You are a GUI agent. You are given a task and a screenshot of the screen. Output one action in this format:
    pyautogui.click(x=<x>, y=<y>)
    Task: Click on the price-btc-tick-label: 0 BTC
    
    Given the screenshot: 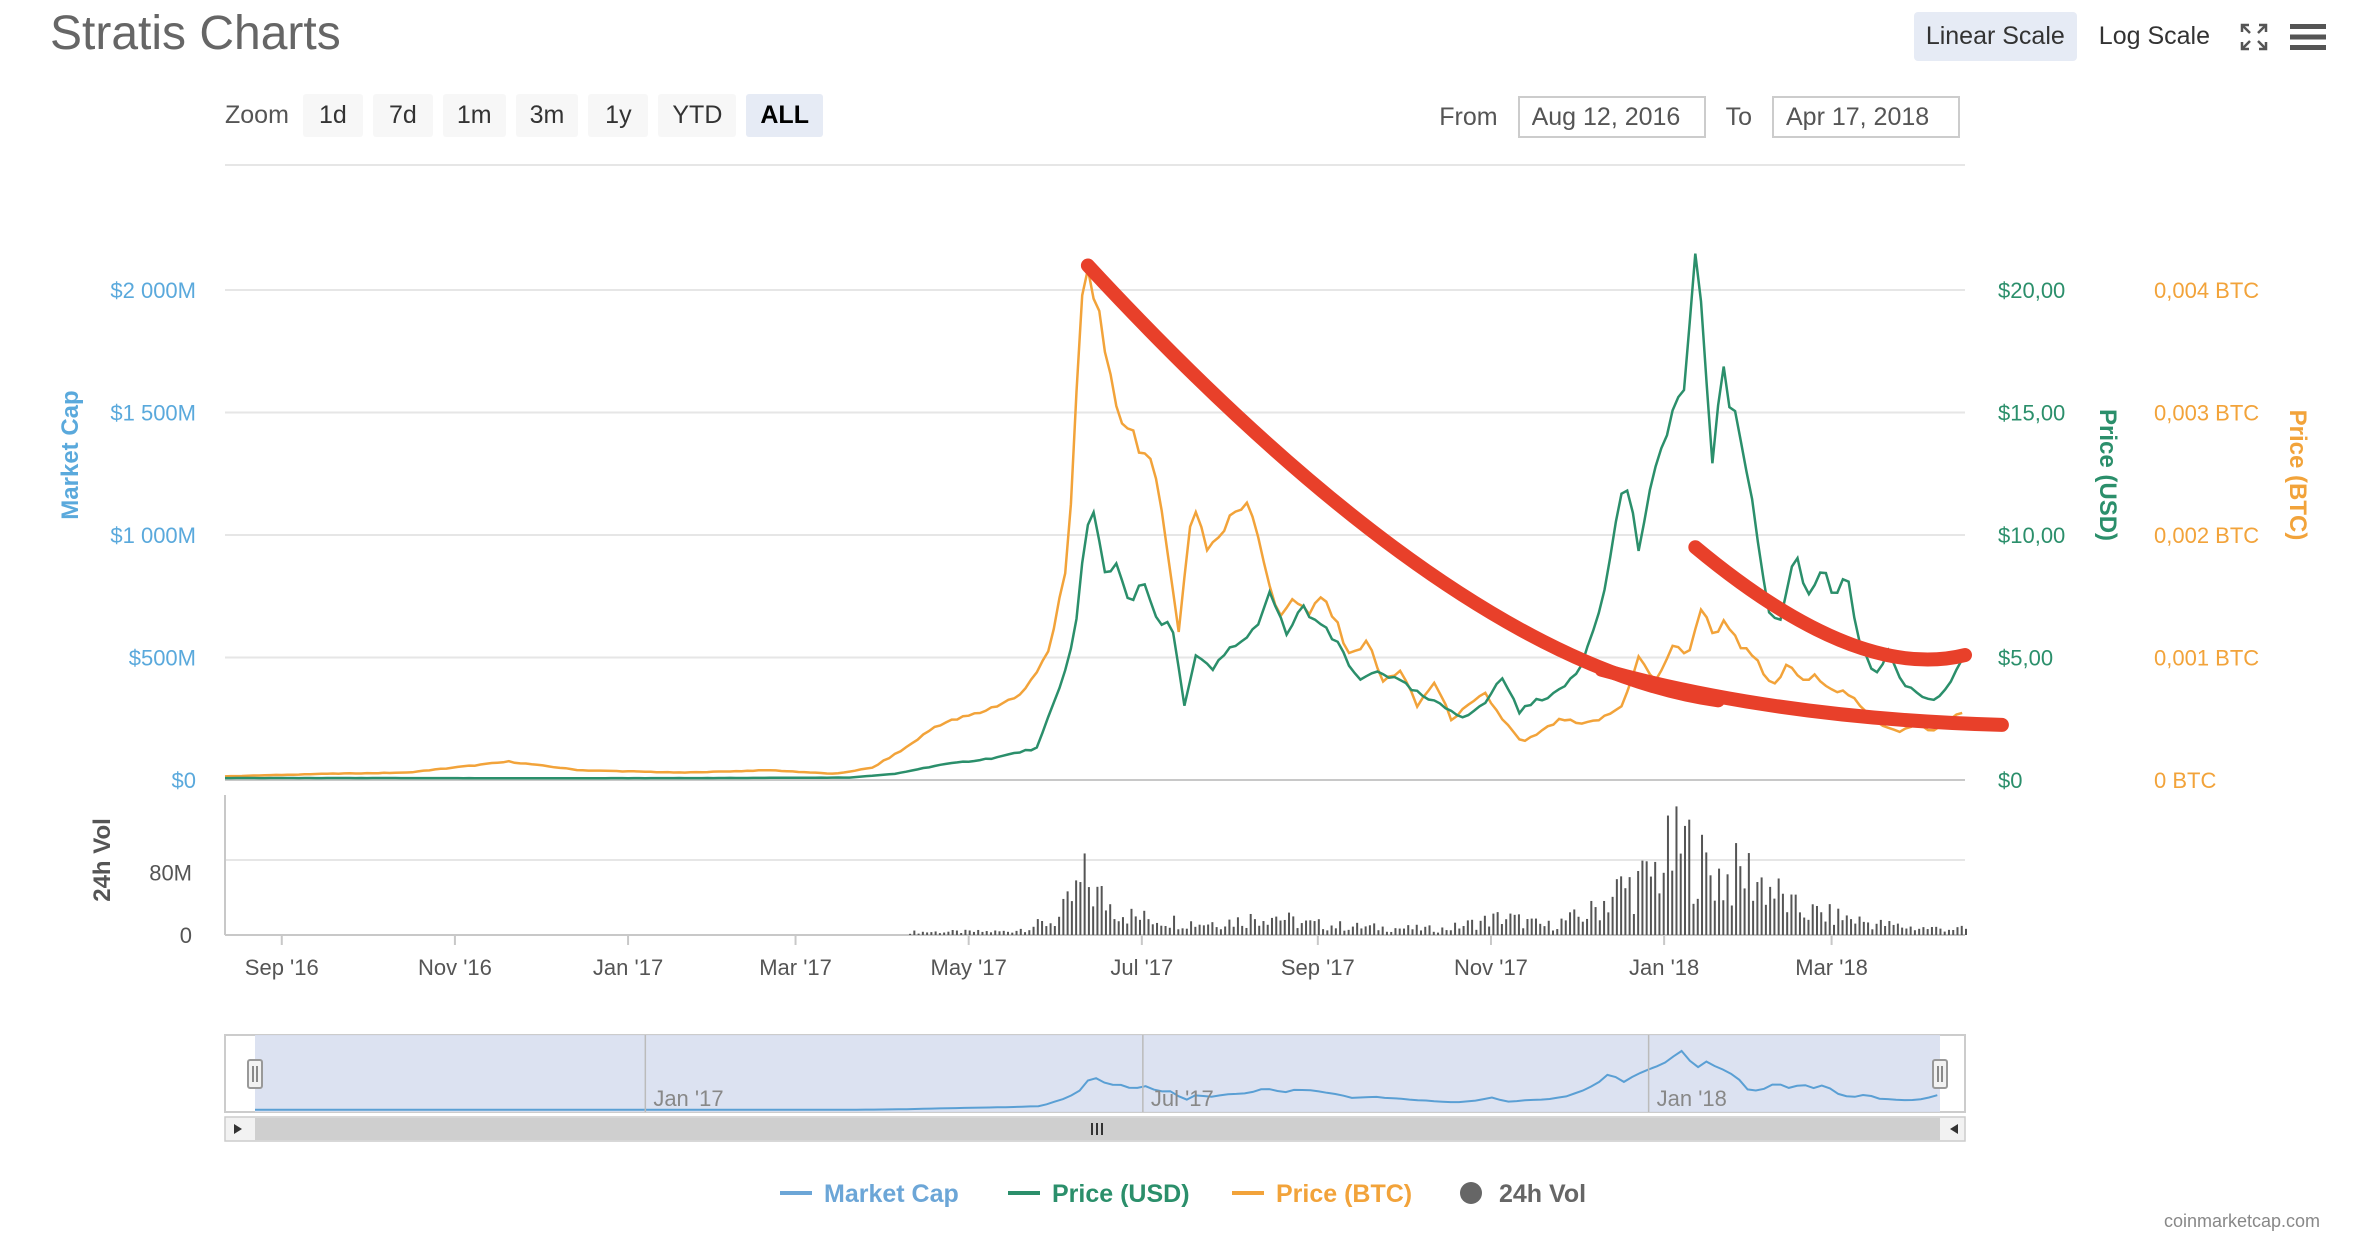 What is the action you would take?
    pyautogui.click(x=2185, y=780)
    